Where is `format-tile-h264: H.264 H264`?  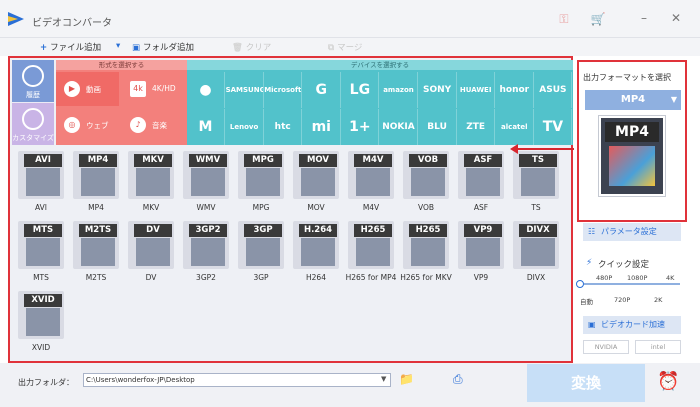 format-tile-h264: H.264 H264 is located at coordinates (316, 252).